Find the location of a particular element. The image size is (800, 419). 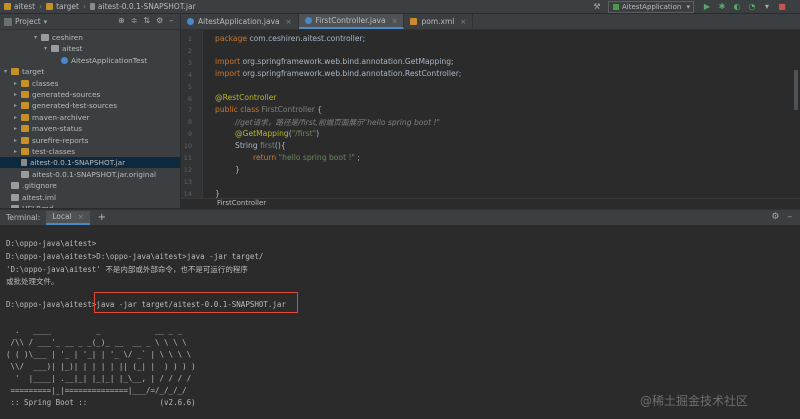

tree-item: aitest-0.0.1-SNAPSHOT.jar is located at coordinates (90, 163).